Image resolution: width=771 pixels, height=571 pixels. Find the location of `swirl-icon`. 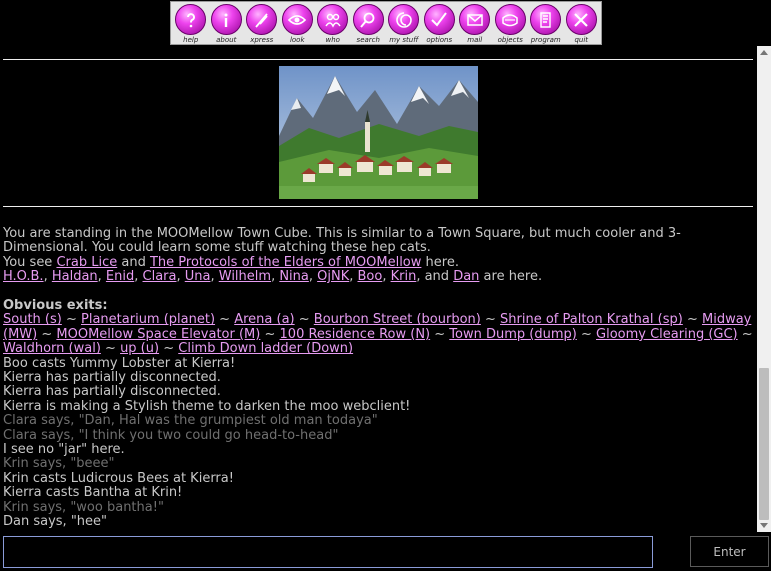

swirl-icon is located at coordinates (404, 19).